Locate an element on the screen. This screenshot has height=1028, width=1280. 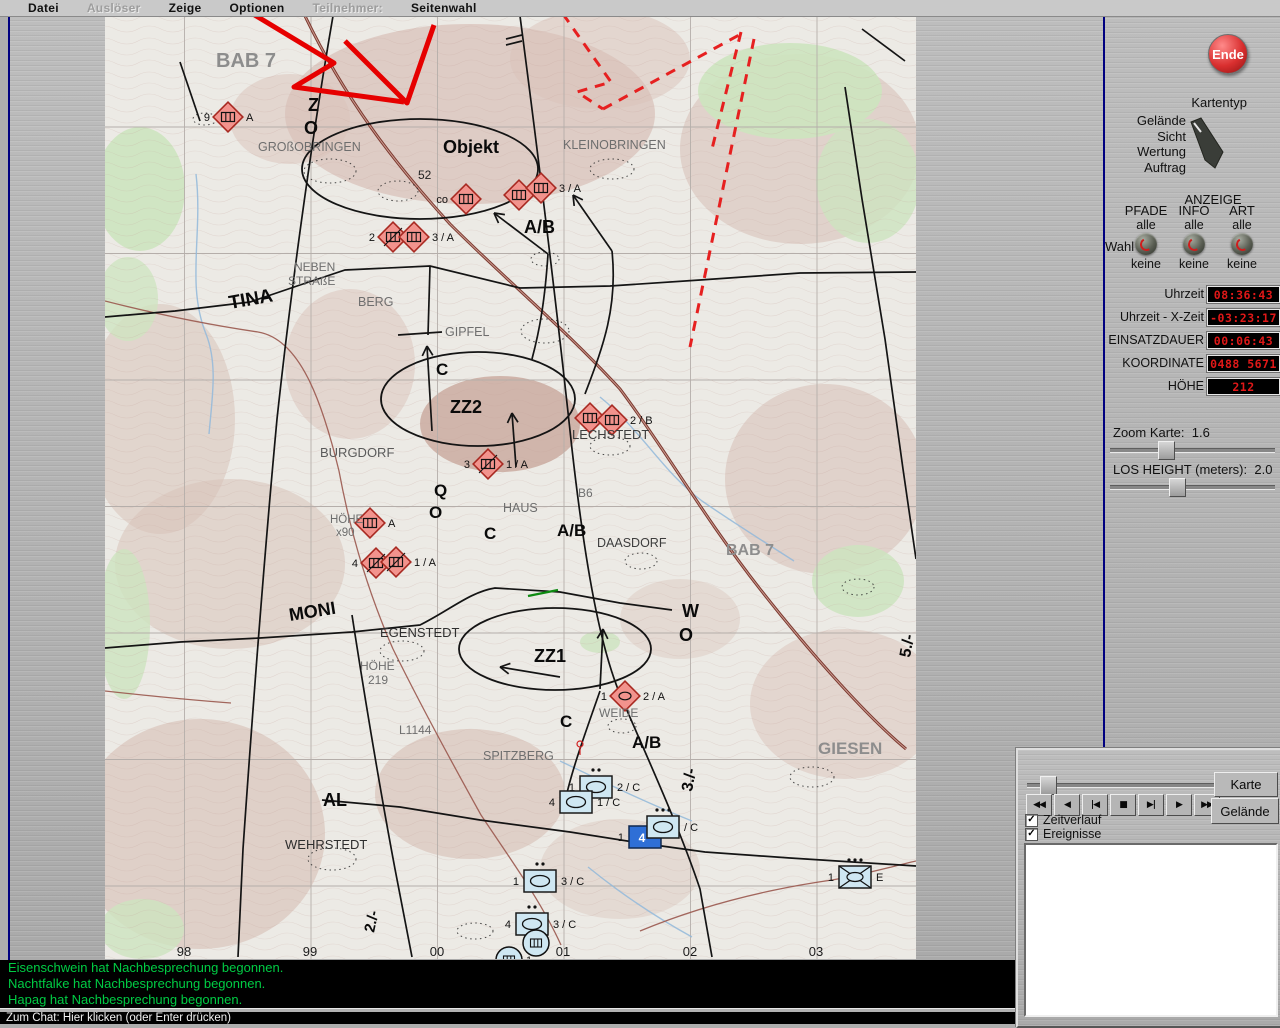
kartentyp-option-auftrag: Auftrag is located at coordinates (1145, 168).